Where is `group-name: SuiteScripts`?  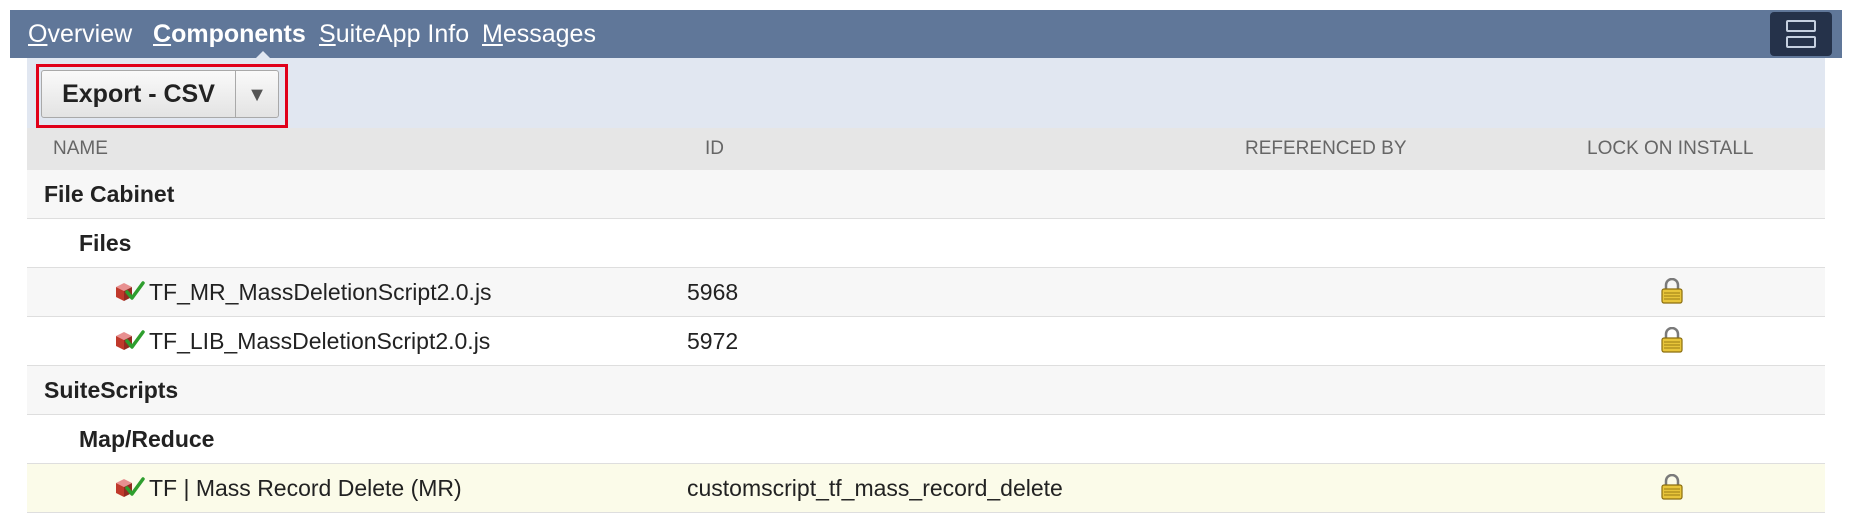
group-name: SuiteScripts is located at coordinates (111, 390).